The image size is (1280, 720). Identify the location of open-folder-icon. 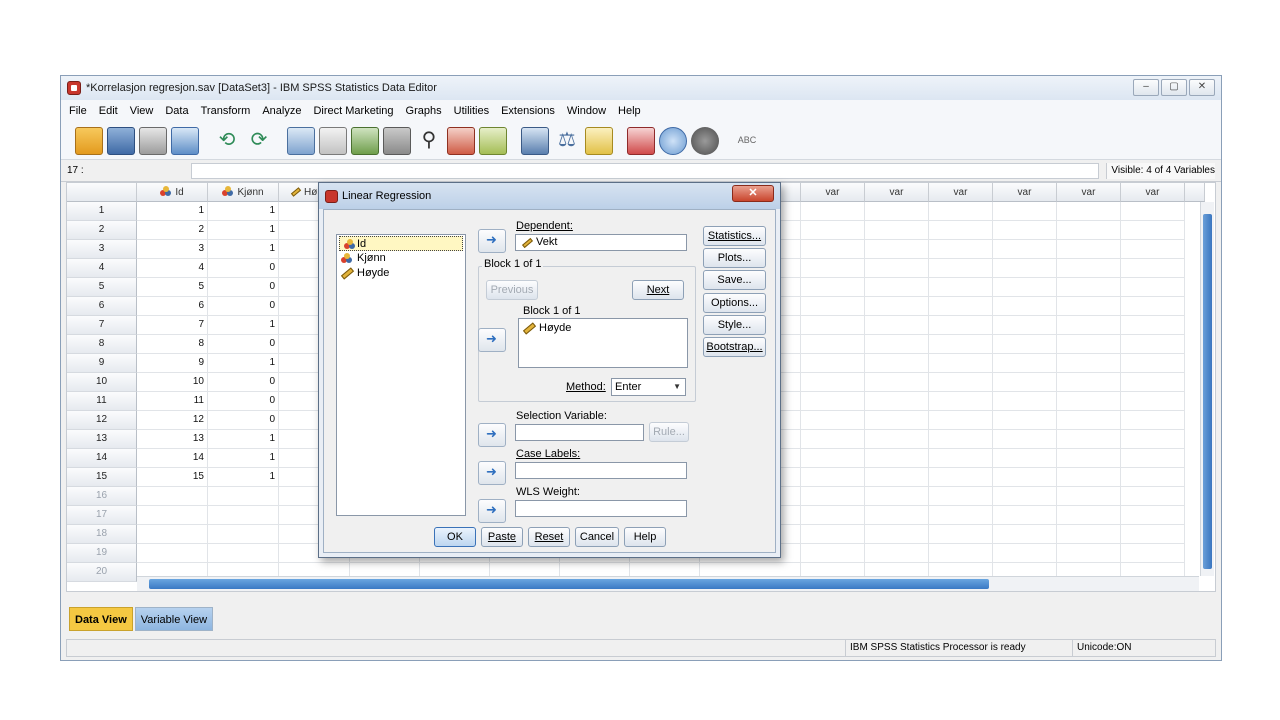
(89, 140).